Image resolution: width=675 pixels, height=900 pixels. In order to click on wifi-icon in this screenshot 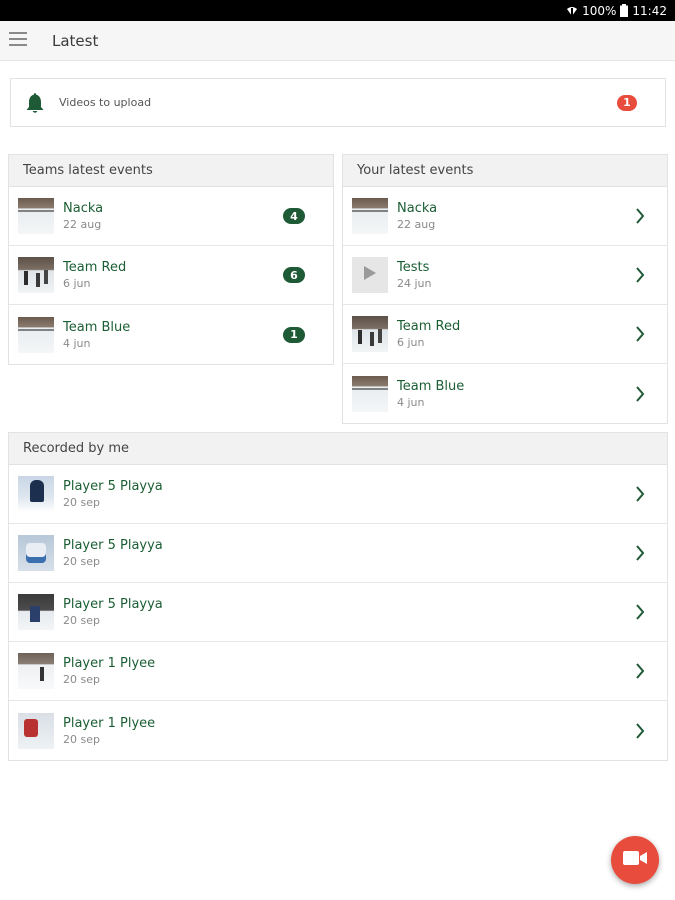, I will do `click(572, 11)`.